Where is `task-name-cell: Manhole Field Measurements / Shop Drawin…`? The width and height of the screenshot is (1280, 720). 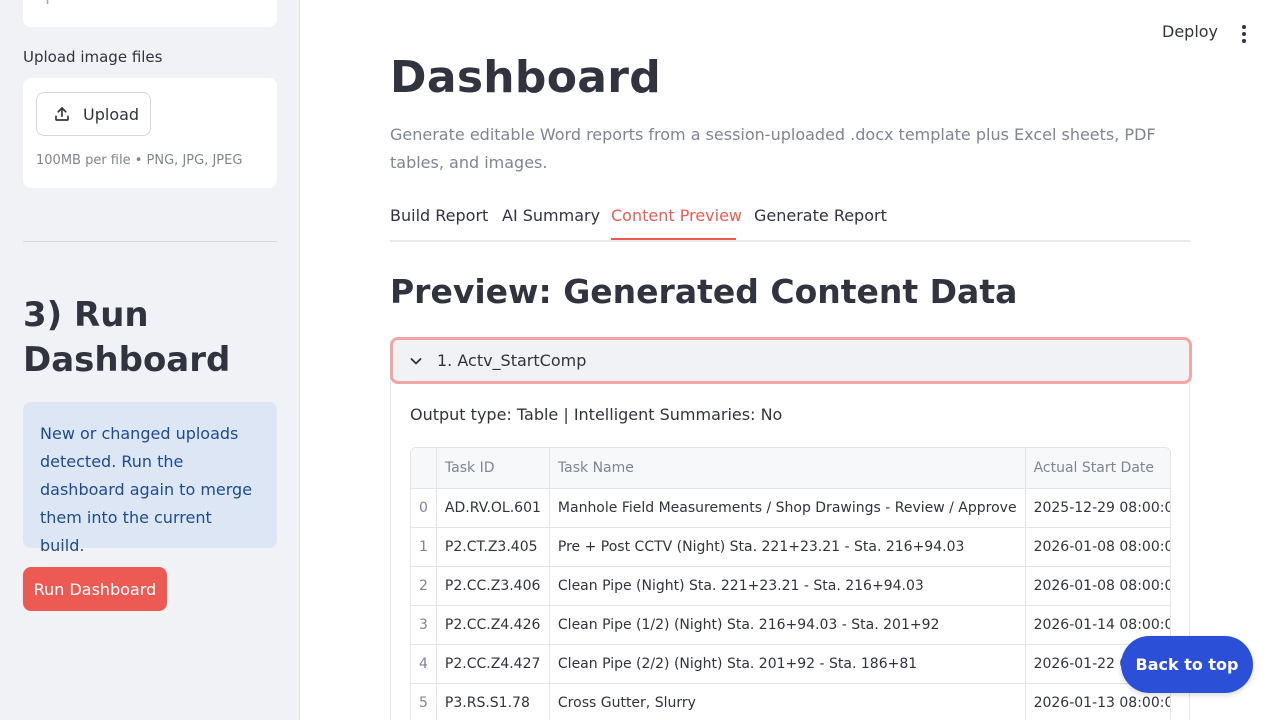
task-name-cell: Manhole Field Measurements / Shop Drawin… is located at coordinates (787, 508).